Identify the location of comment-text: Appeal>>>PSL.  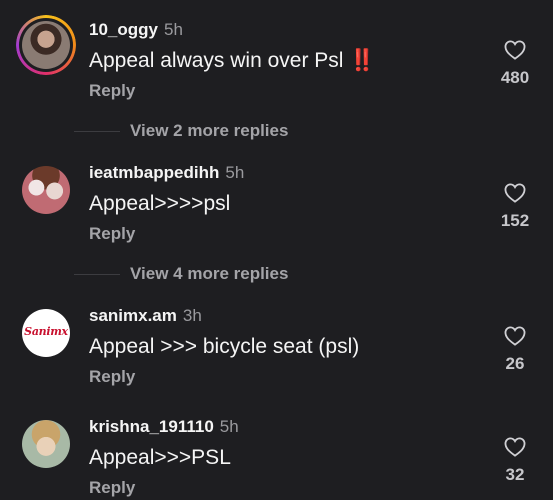
(160, 457).